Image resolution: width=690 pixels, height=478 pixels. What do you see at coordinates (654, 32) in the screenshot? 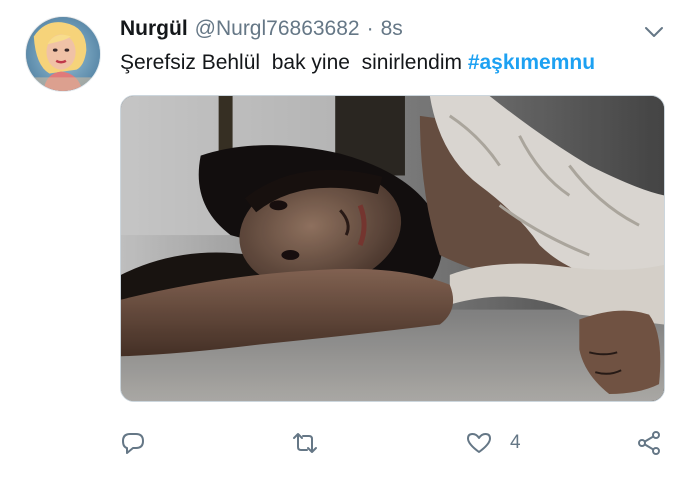
I see `chevron-down-icon` at bounding box center [654, 32].